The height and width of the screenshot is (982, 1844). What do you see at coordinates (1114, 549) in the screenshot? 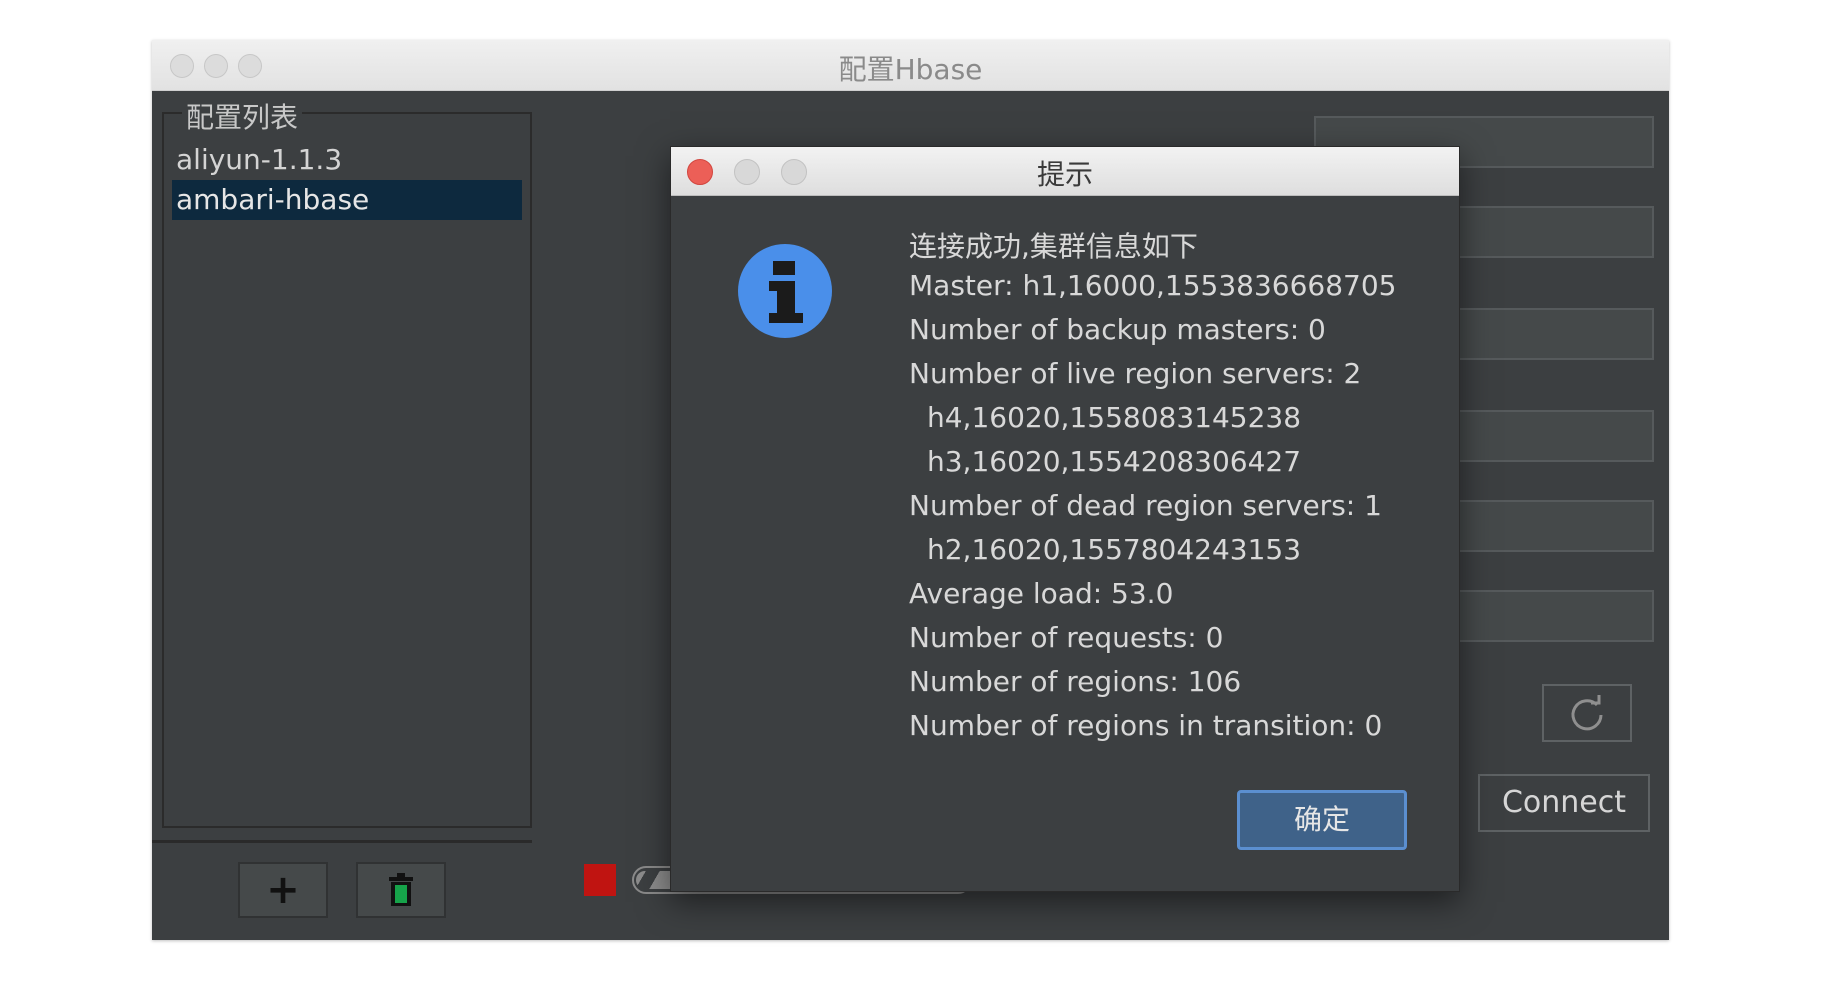
I see `message-line: h2,16020,1557804243153` at bounding box center [1114, 549].